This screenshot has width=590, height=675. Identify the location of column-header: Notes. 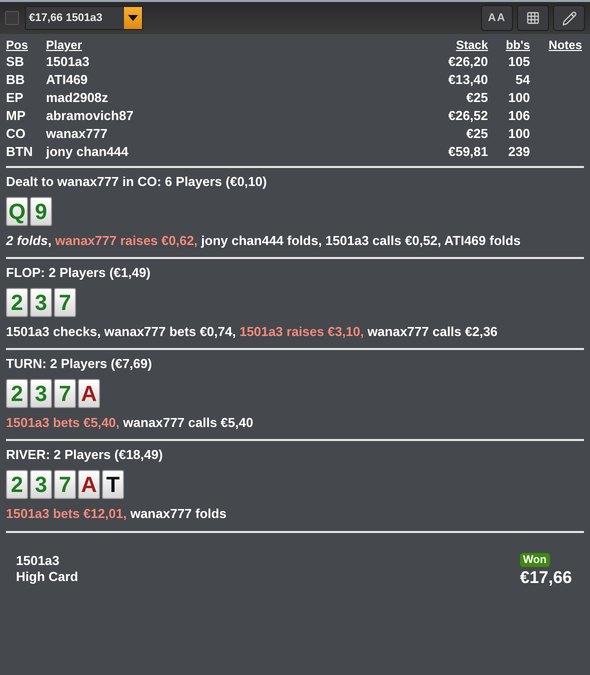
(565, 45).